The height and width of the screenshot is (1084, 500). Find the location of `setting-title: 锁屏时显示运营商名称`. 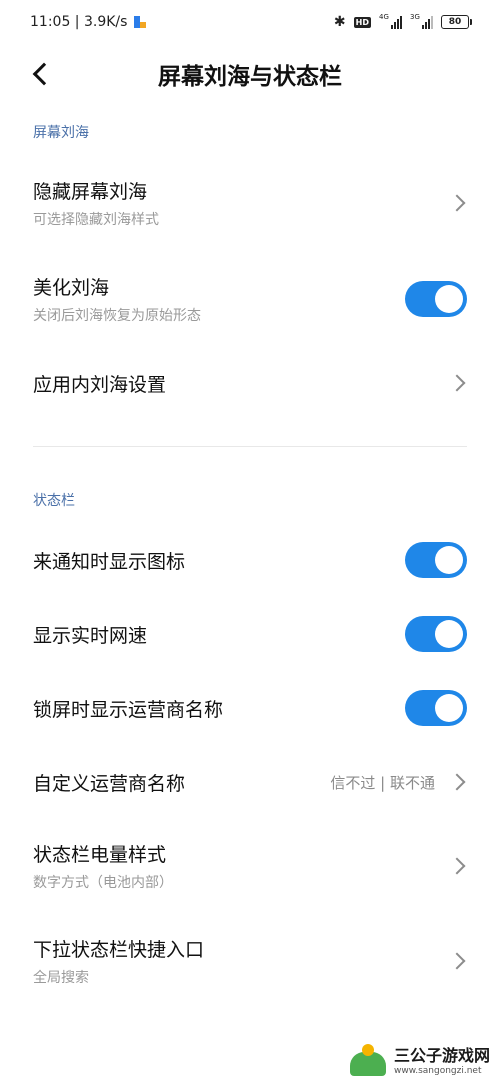

setting-title: 锁屏时显示运营商名称 is located at coordinates (128, 709).